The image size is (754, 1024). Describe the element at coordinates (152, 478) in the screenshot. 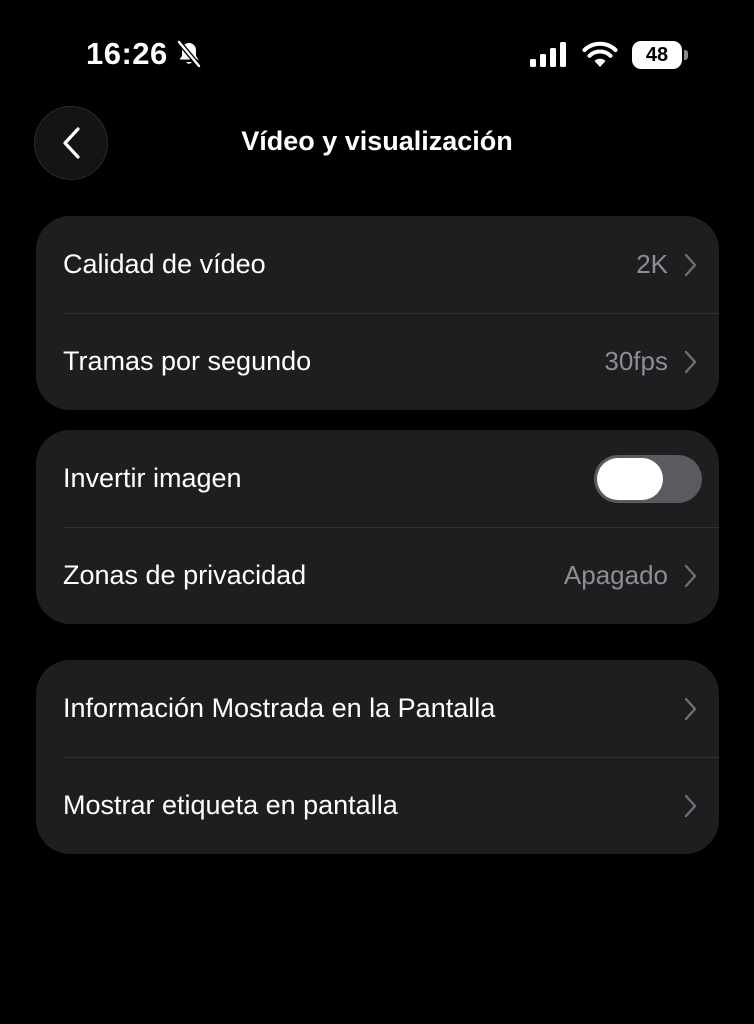

I see `row-label: Invertir imagen` at that location.